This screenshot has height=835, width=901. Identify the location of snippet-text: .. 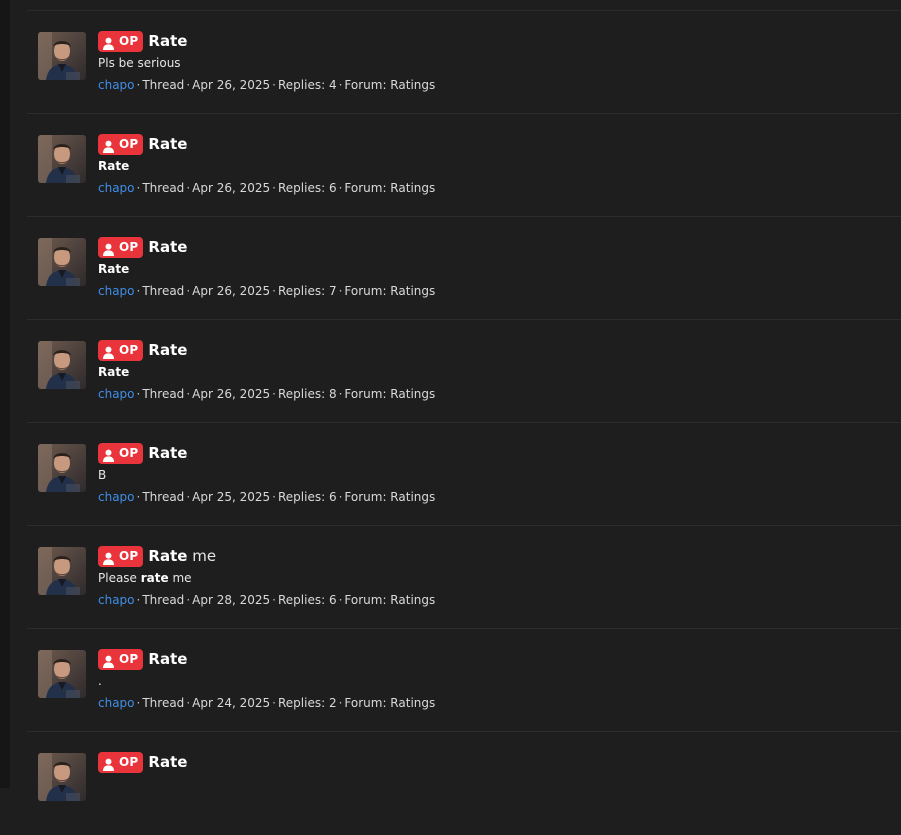
(100, 681).